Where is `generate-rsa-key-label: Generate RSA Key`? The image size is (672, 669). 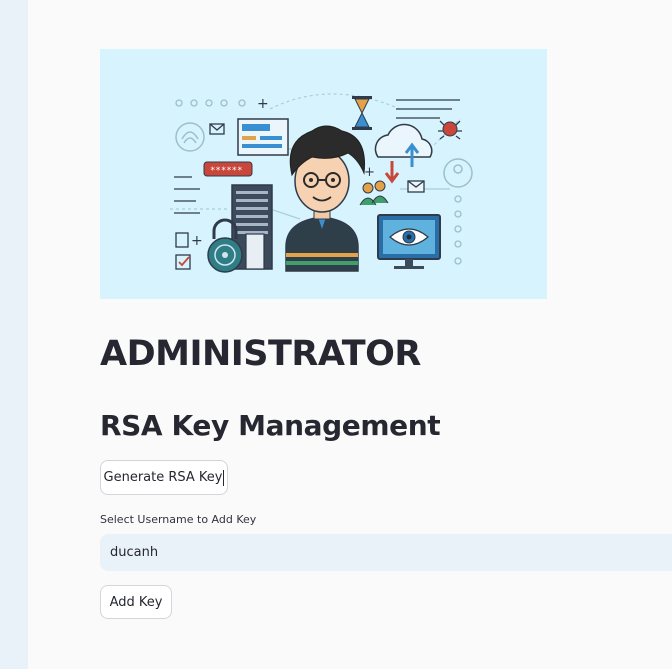 generate-rsa-key-label: Generate RSA Key is located at coordinates (163, 477).